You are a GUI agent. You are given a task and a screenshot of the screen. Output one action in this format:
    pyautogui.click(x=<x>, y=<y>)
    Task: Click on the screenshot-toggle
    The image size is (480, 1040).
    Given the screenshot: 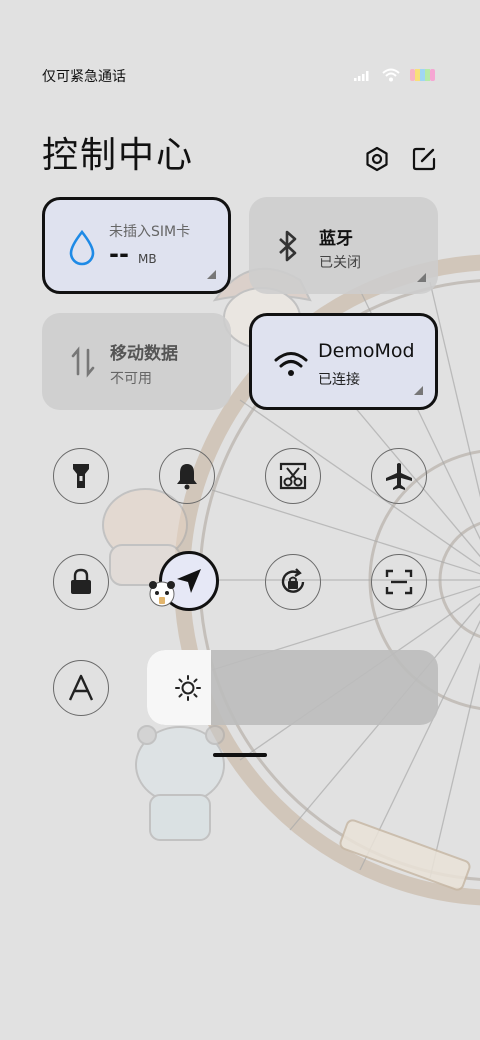 What is the action you would take?
    pyautogui.click(x=293, y=476)
    